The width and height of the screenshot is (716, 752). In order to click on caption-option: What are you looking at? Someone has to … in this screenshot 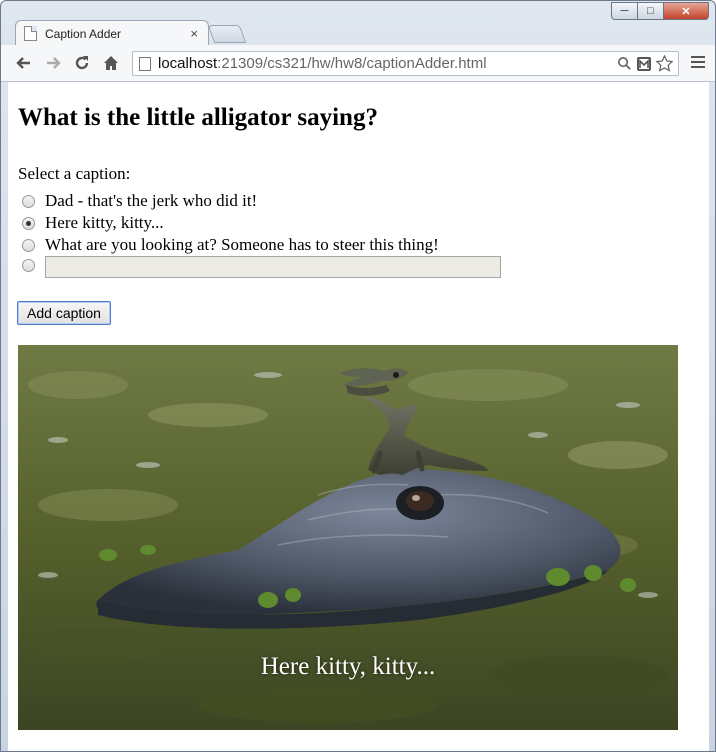, I will do `click(261, 245)`.